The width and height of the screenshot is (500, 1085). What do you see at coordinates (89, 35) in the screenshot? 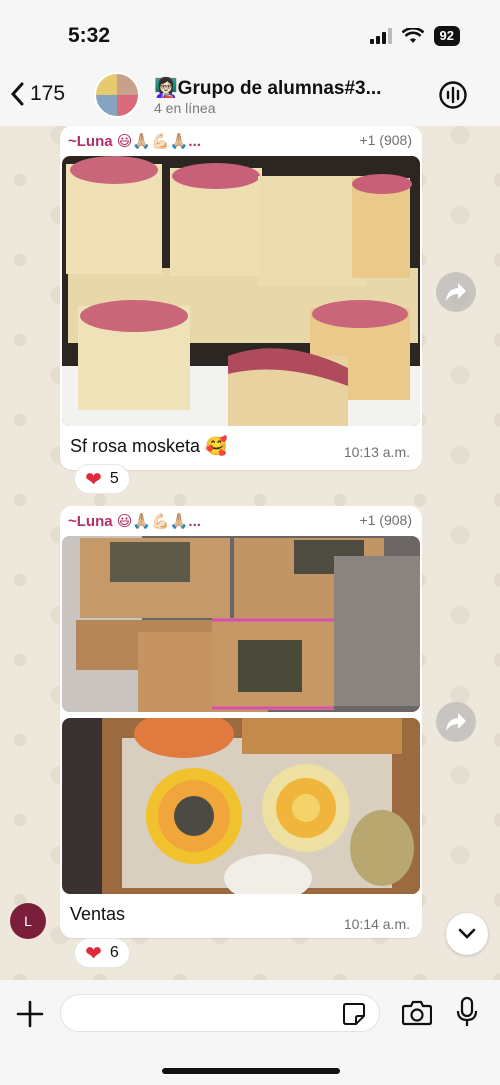
I see `status-time: 5:32` at bounding box center [89, 35].